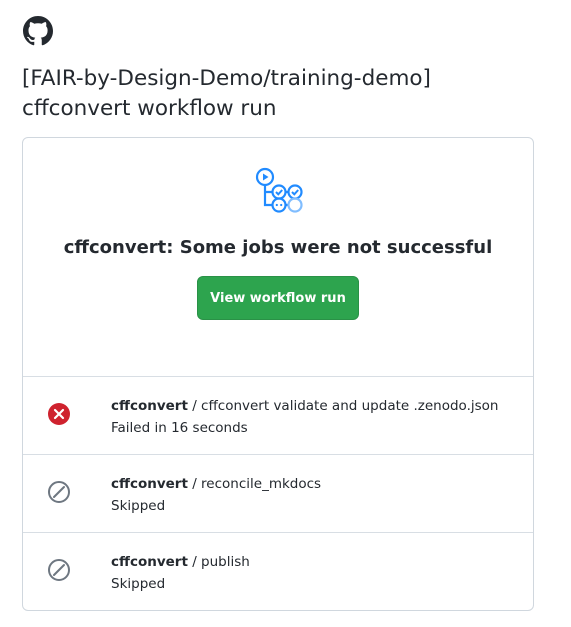  Describe the element at coordinates (38, 31) in the screenshot. I see `github-mark-icon` at that location.